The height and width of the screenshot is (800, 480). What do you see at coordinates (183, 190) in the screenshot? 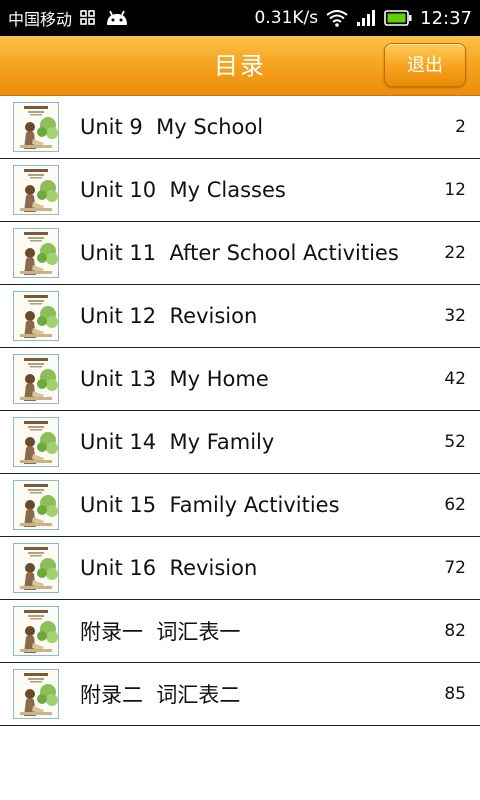
I see `toc-item-title: Unit 10 My Classes` at bounding box center [183, 190].